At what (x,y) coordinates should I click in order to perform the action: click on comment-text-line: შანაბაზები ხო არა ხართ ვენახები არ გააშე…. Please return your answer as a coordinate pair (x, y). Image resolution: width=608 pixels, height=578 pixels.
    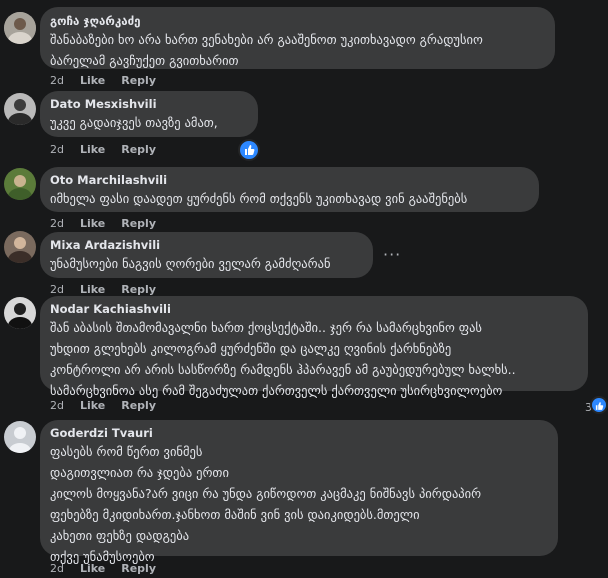
    Looking at the image, I should click on (266, 39).